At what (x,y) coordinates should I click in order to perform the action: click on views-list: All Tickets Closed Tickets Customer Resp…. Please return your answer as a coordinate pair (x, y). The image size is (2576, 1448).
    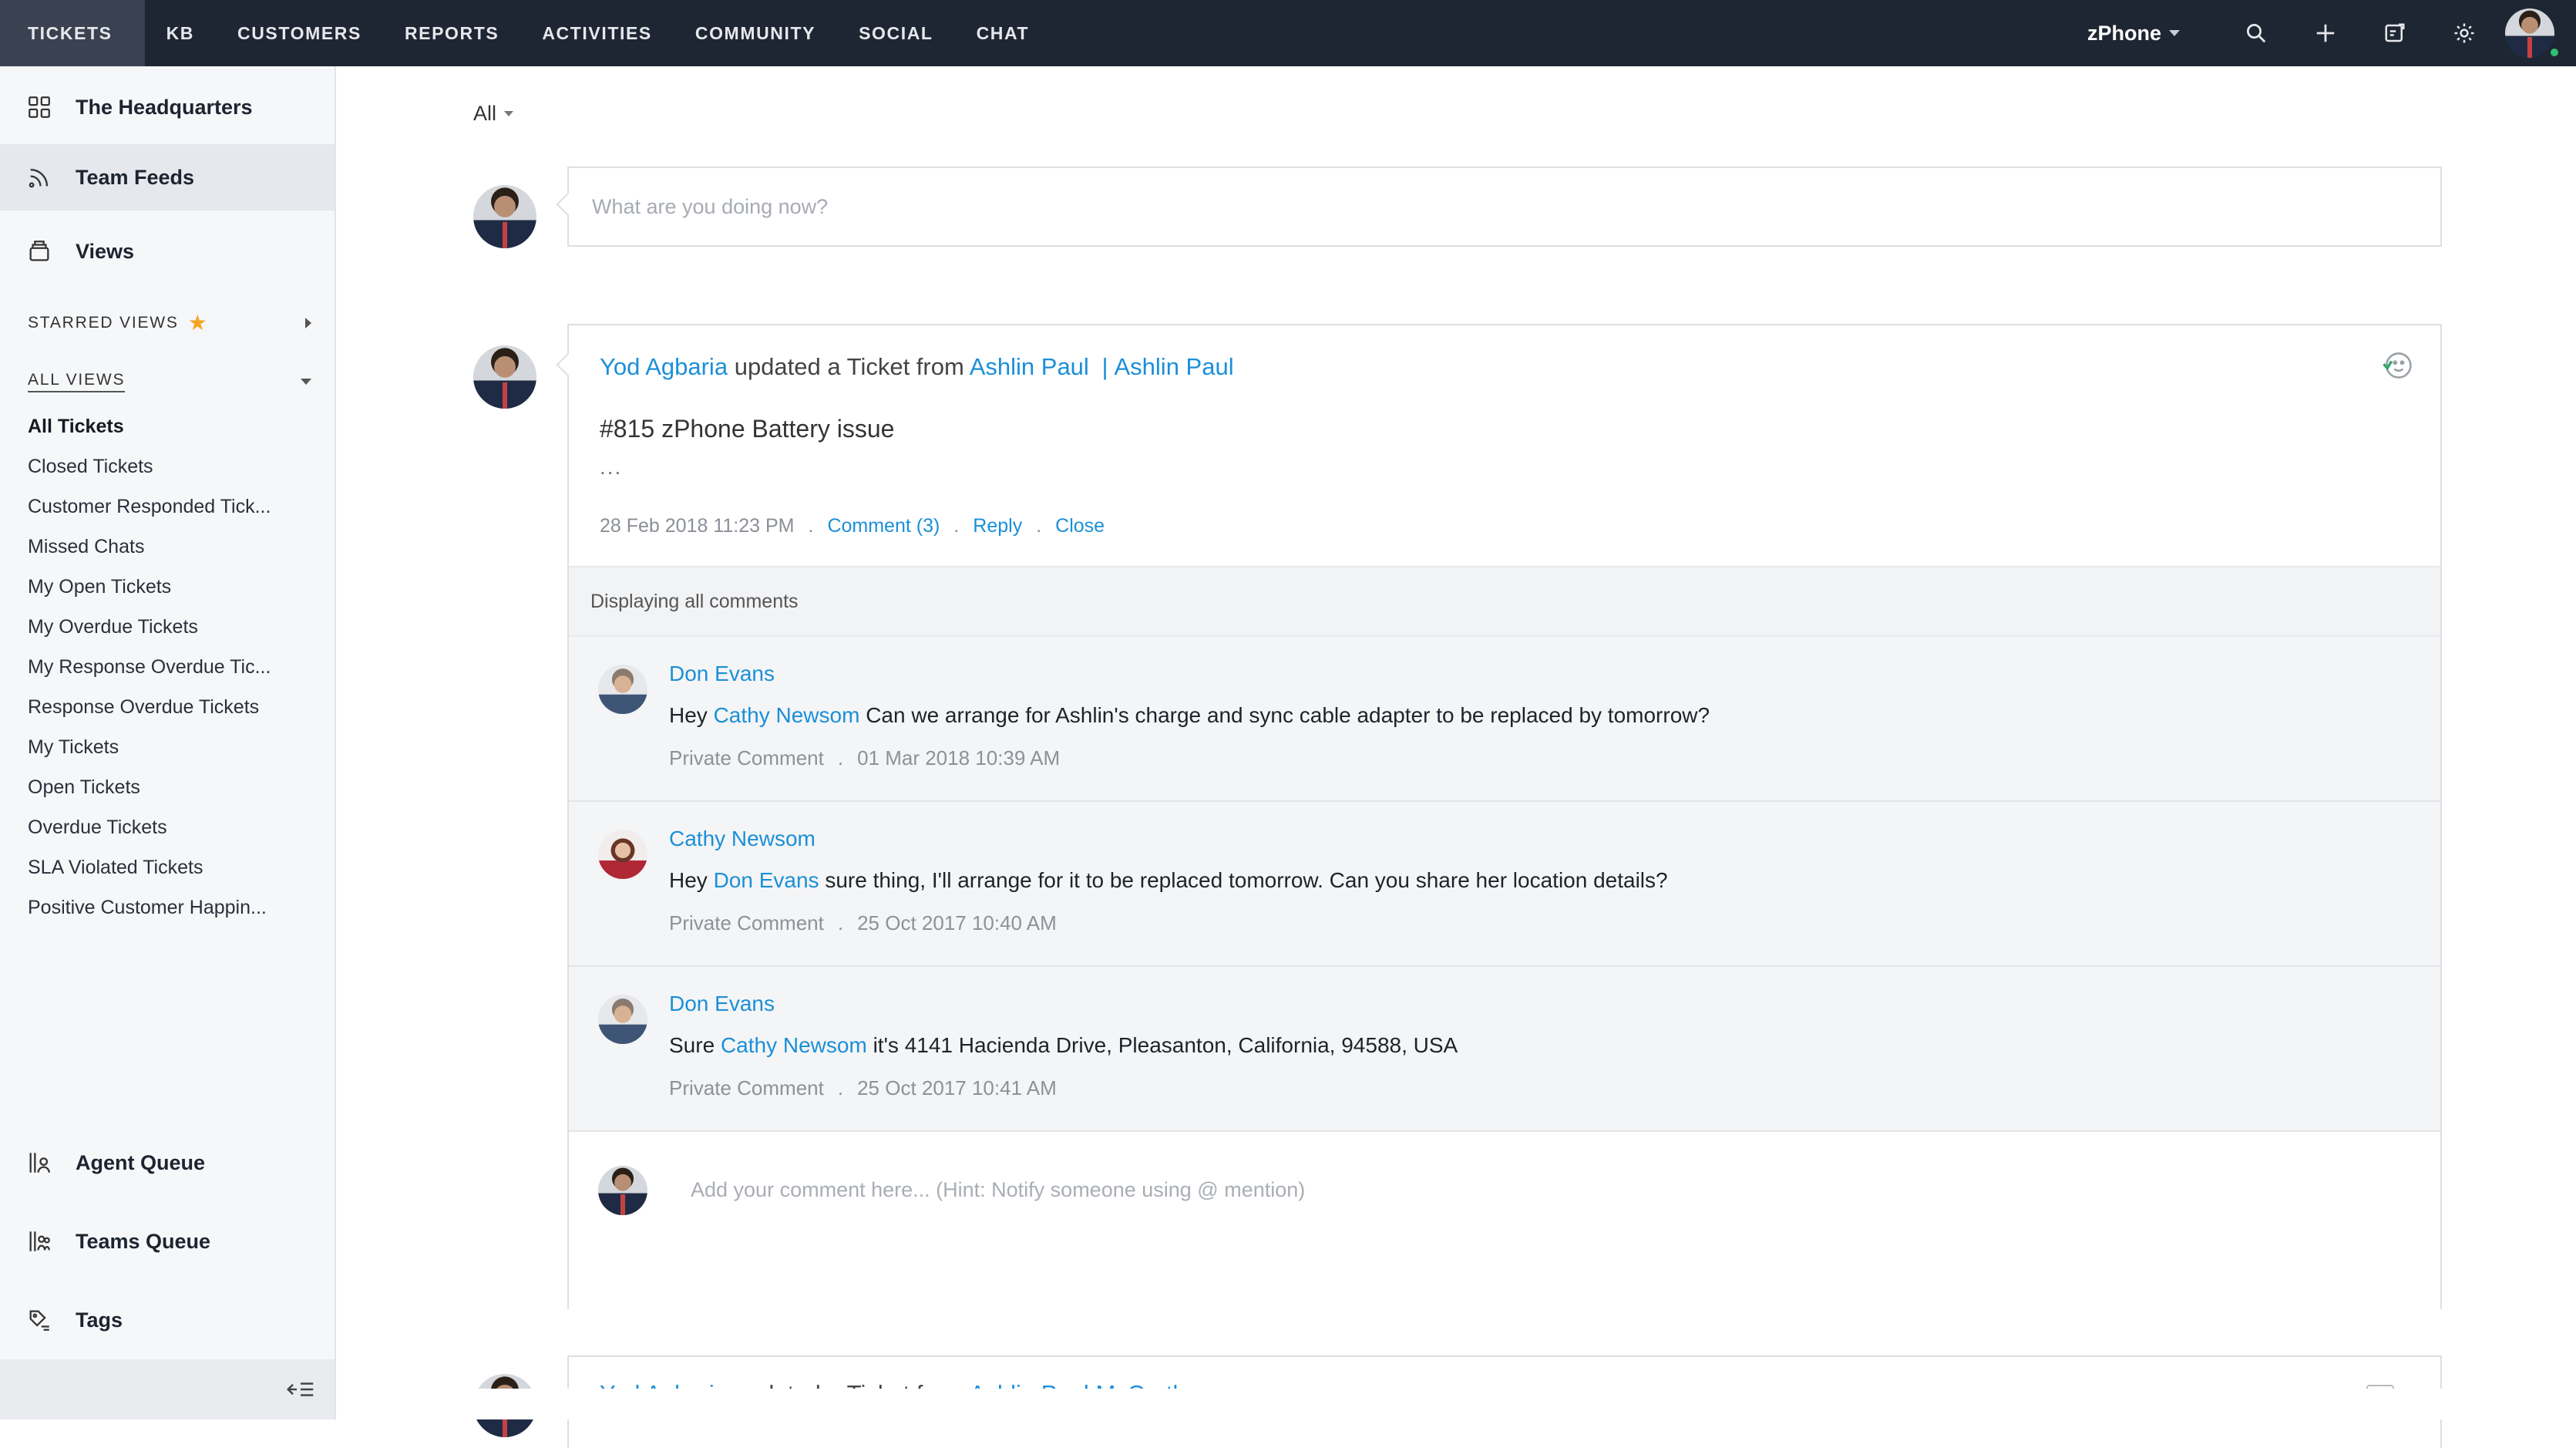
    Looking at the image, I should click on (167, 667).